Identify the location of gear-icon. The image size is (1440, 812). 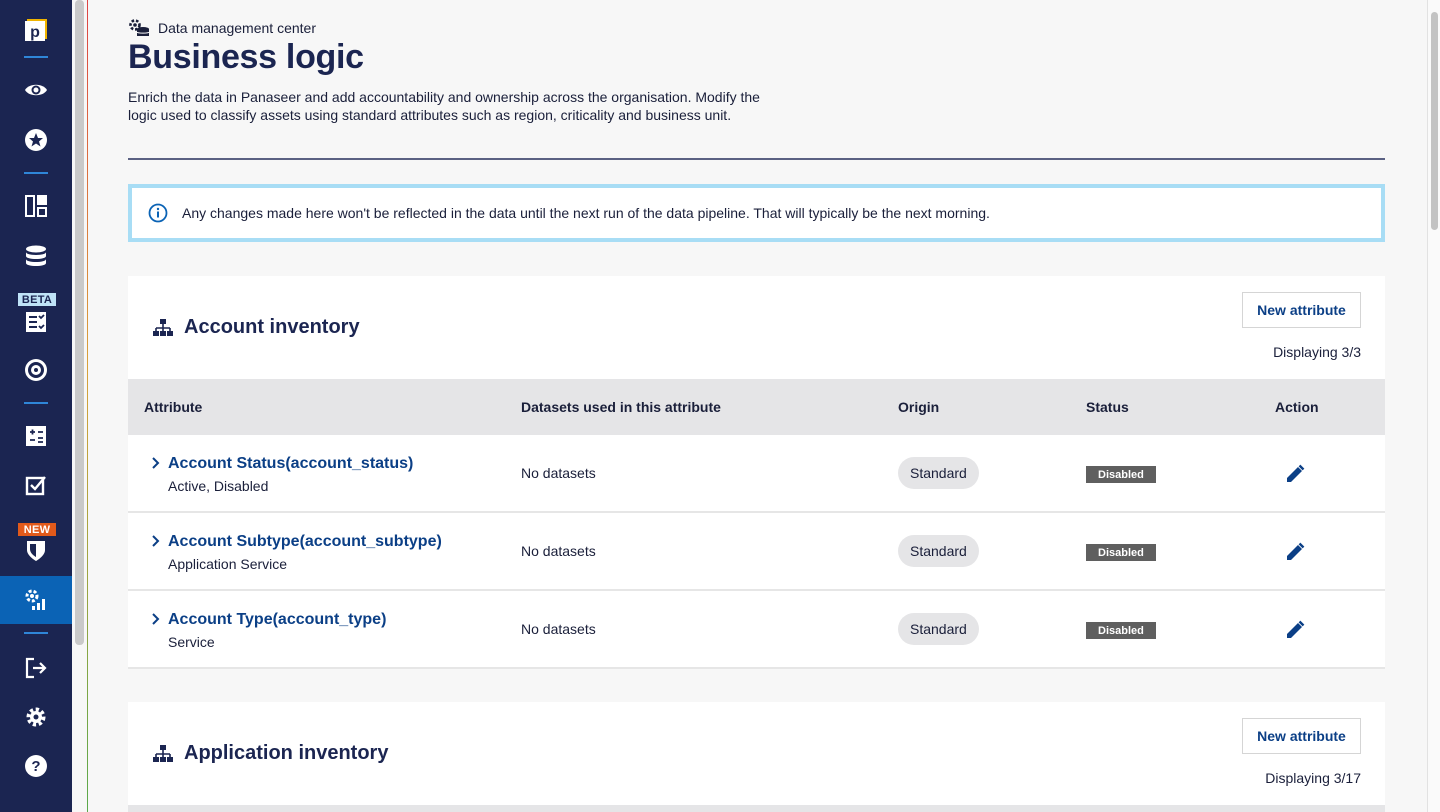
(36, 717).